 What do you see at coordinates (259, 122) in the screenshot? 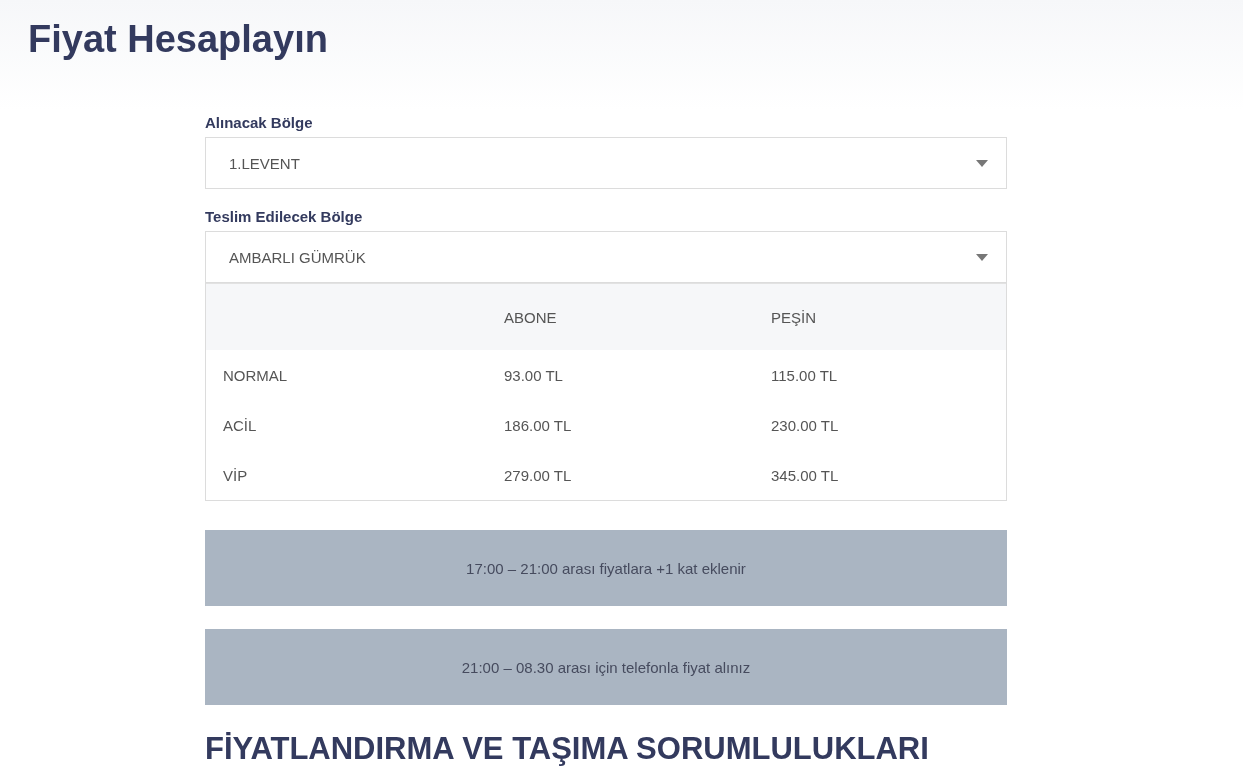
I see `field-label: Alınacak Bölge` at bounding box center [259, 122].